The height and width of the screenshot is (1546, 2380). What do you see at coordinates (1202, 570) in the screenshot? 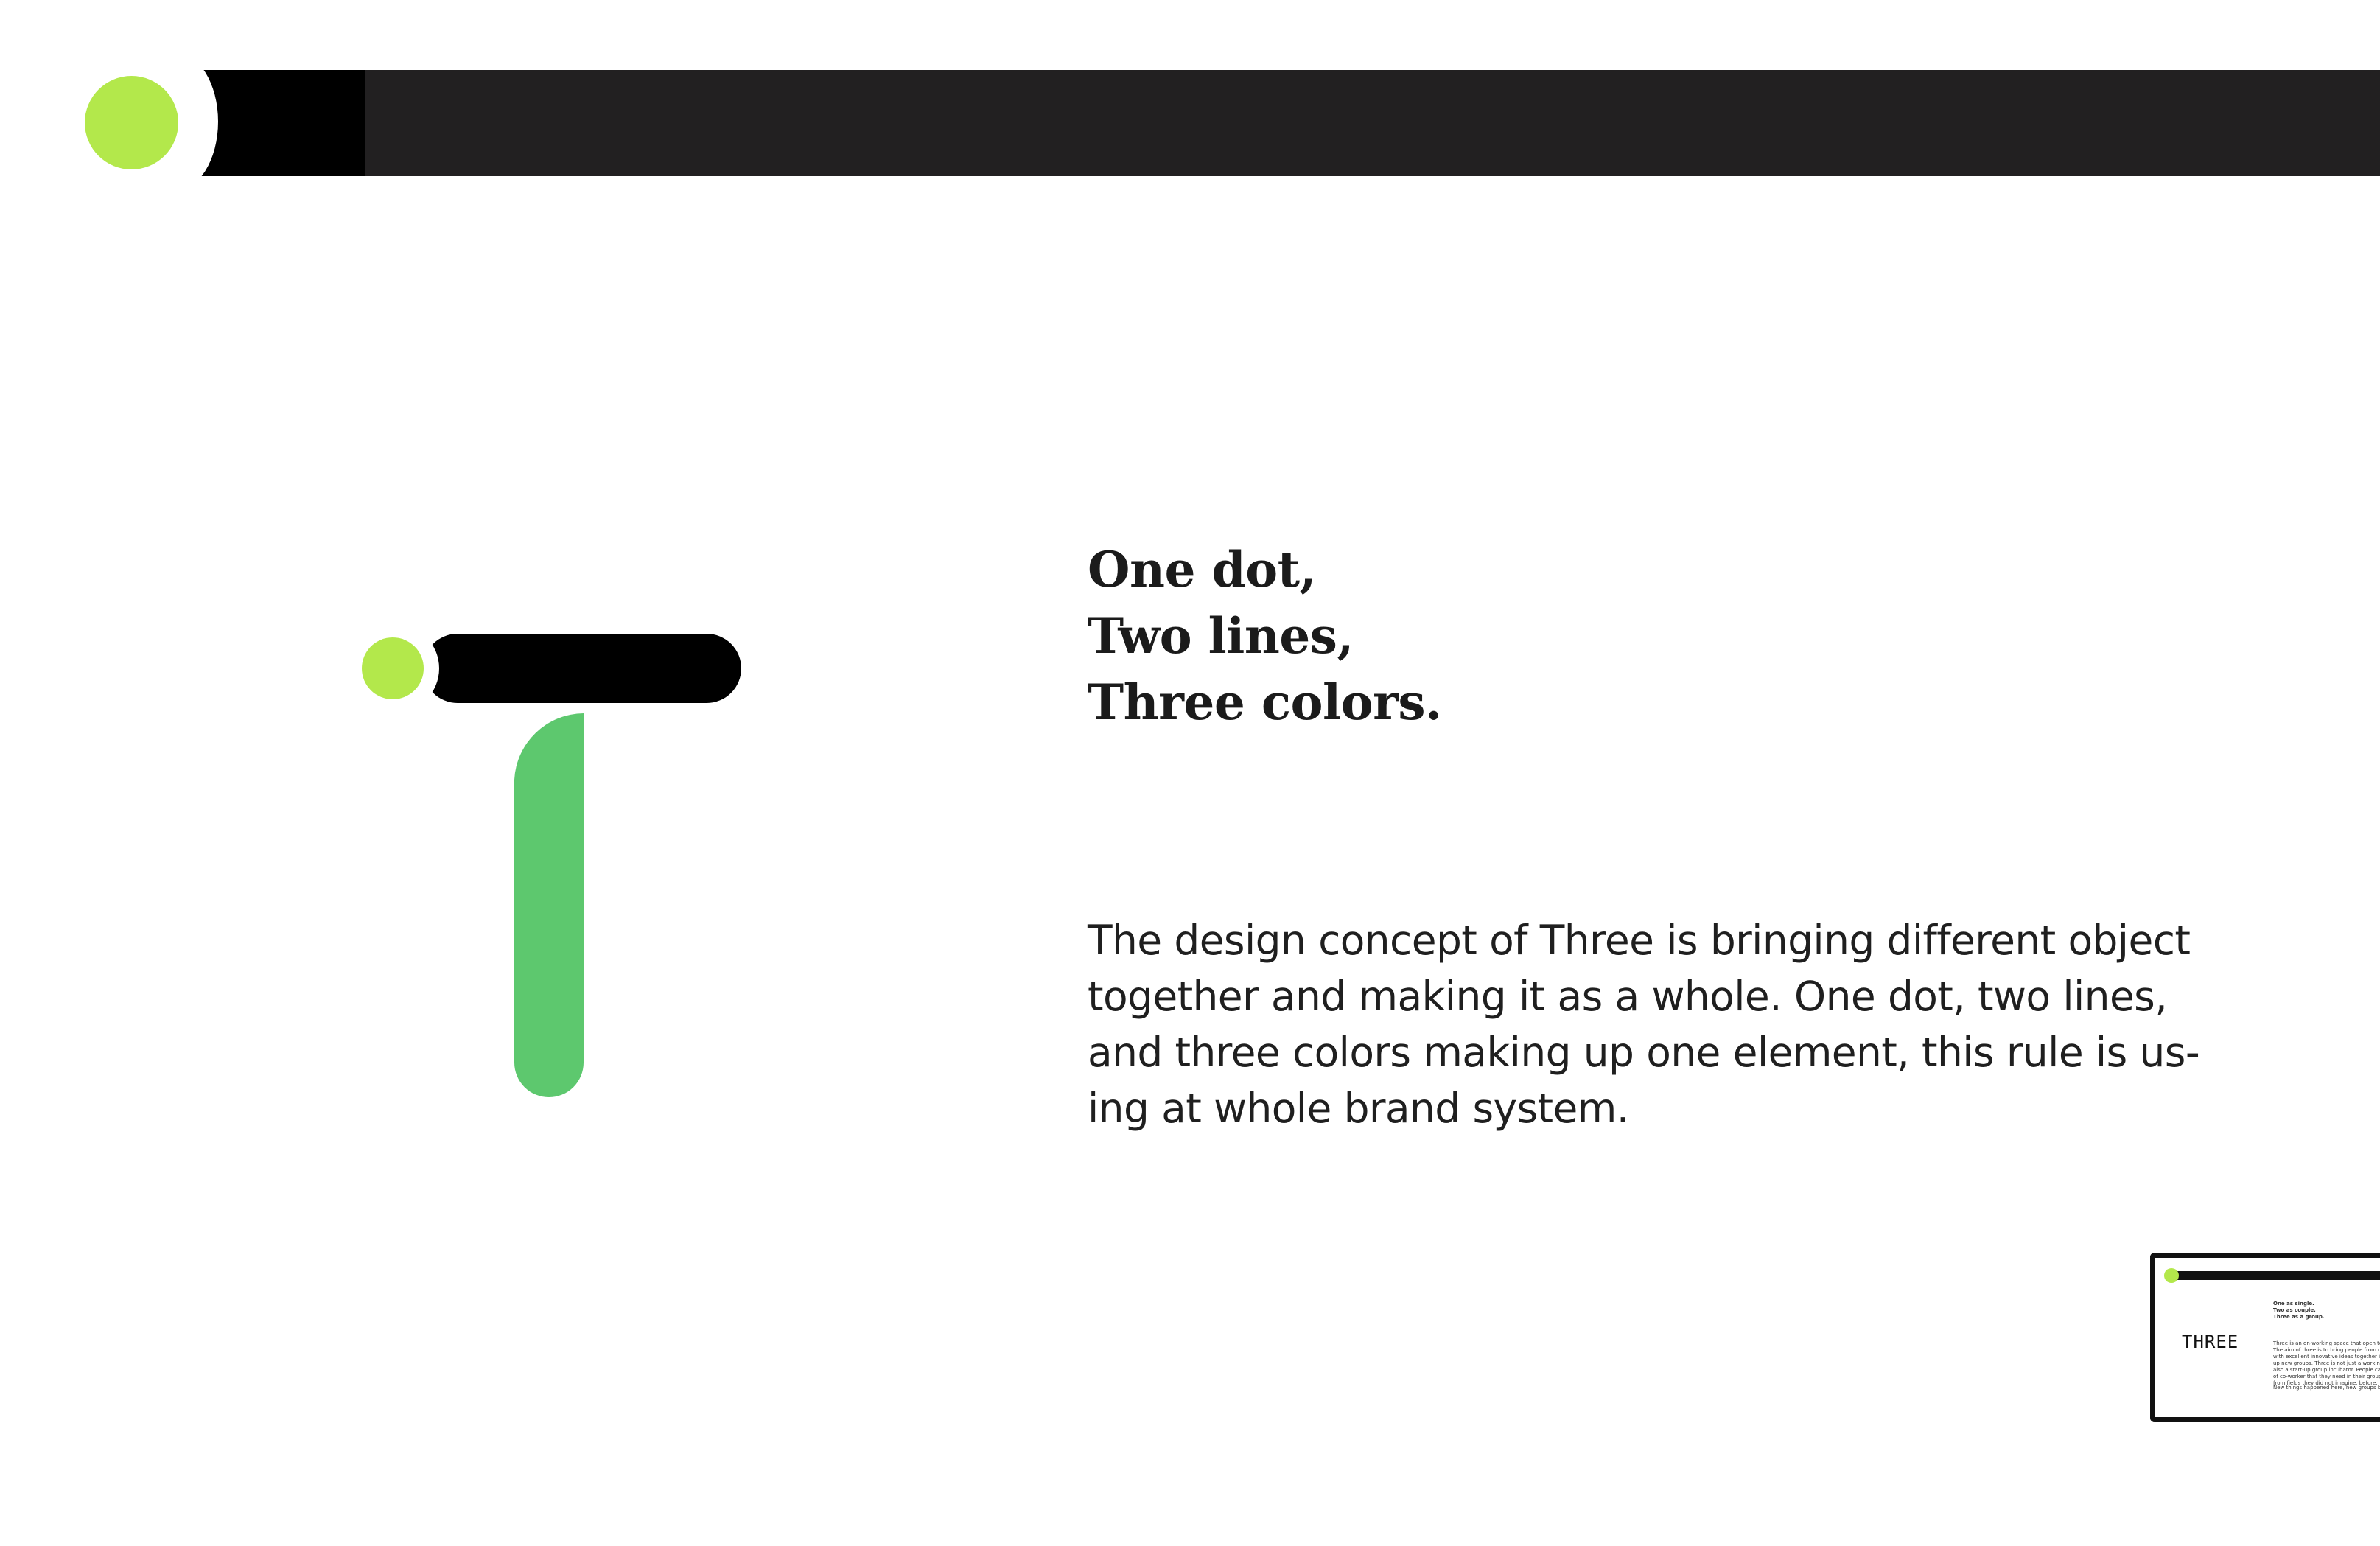
I see `headline-line: One dot,` at bounding box center [1202, 570].